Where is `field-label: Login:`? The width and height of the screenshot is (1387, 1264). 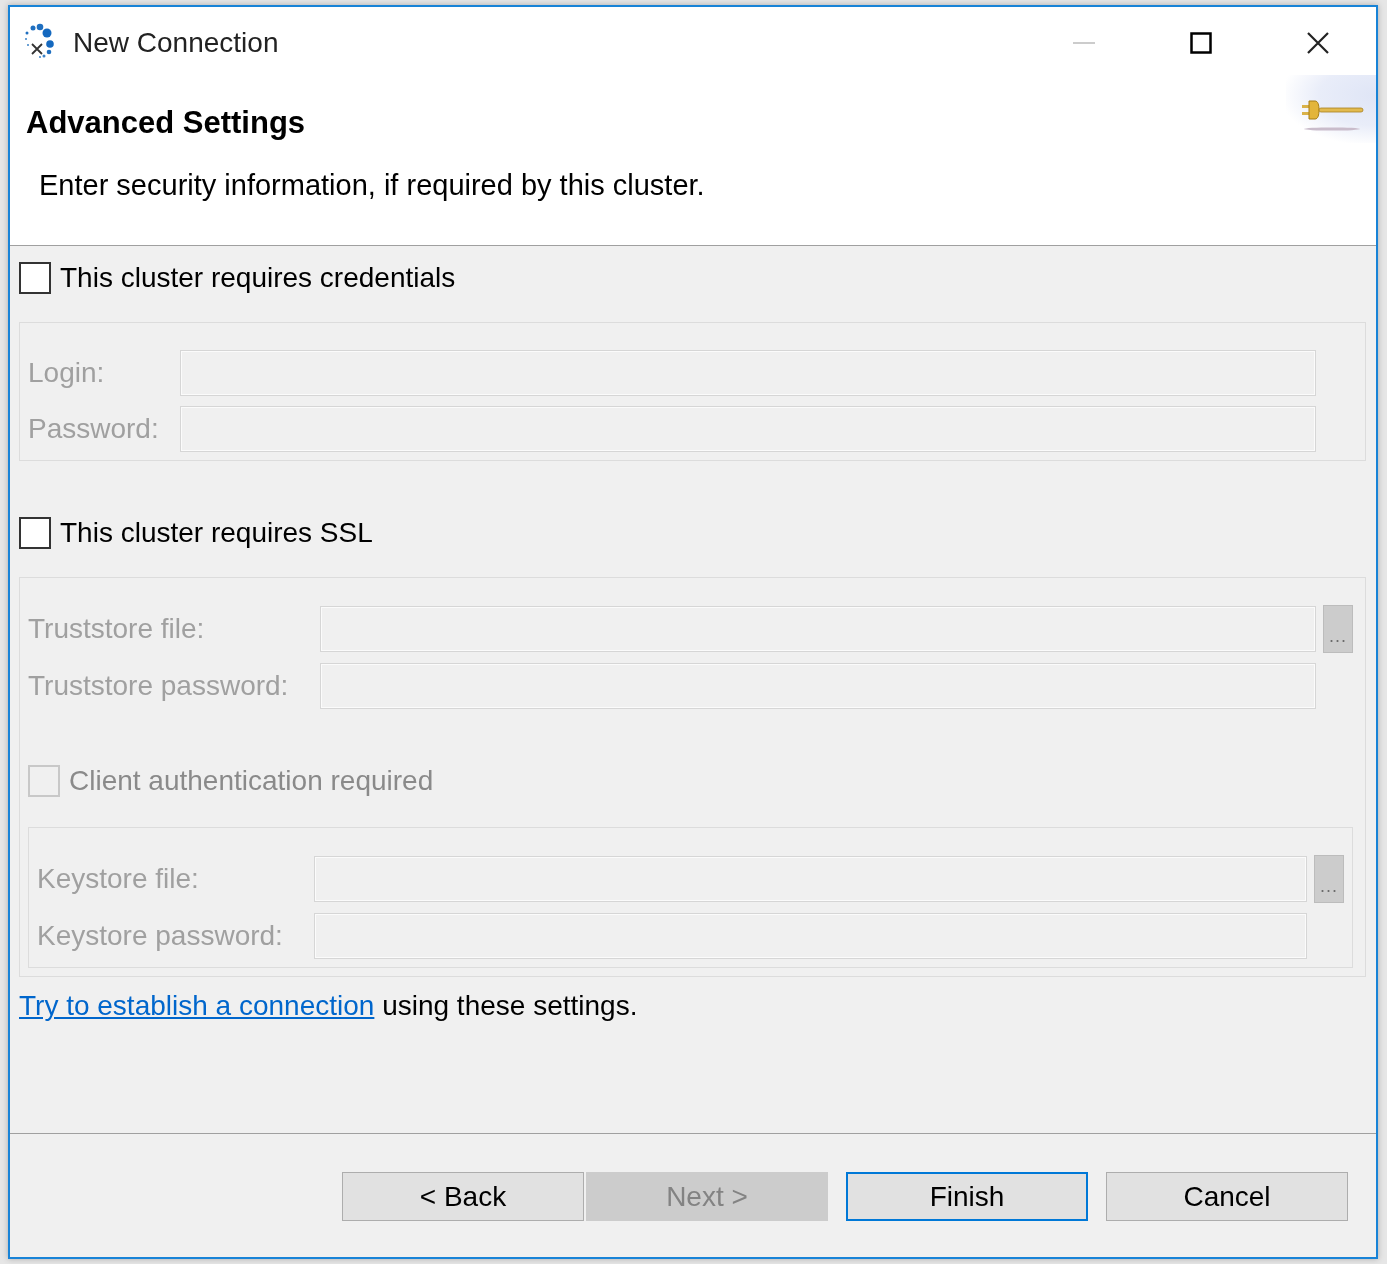 field-label: Login: is located at coordinates (67, 373).